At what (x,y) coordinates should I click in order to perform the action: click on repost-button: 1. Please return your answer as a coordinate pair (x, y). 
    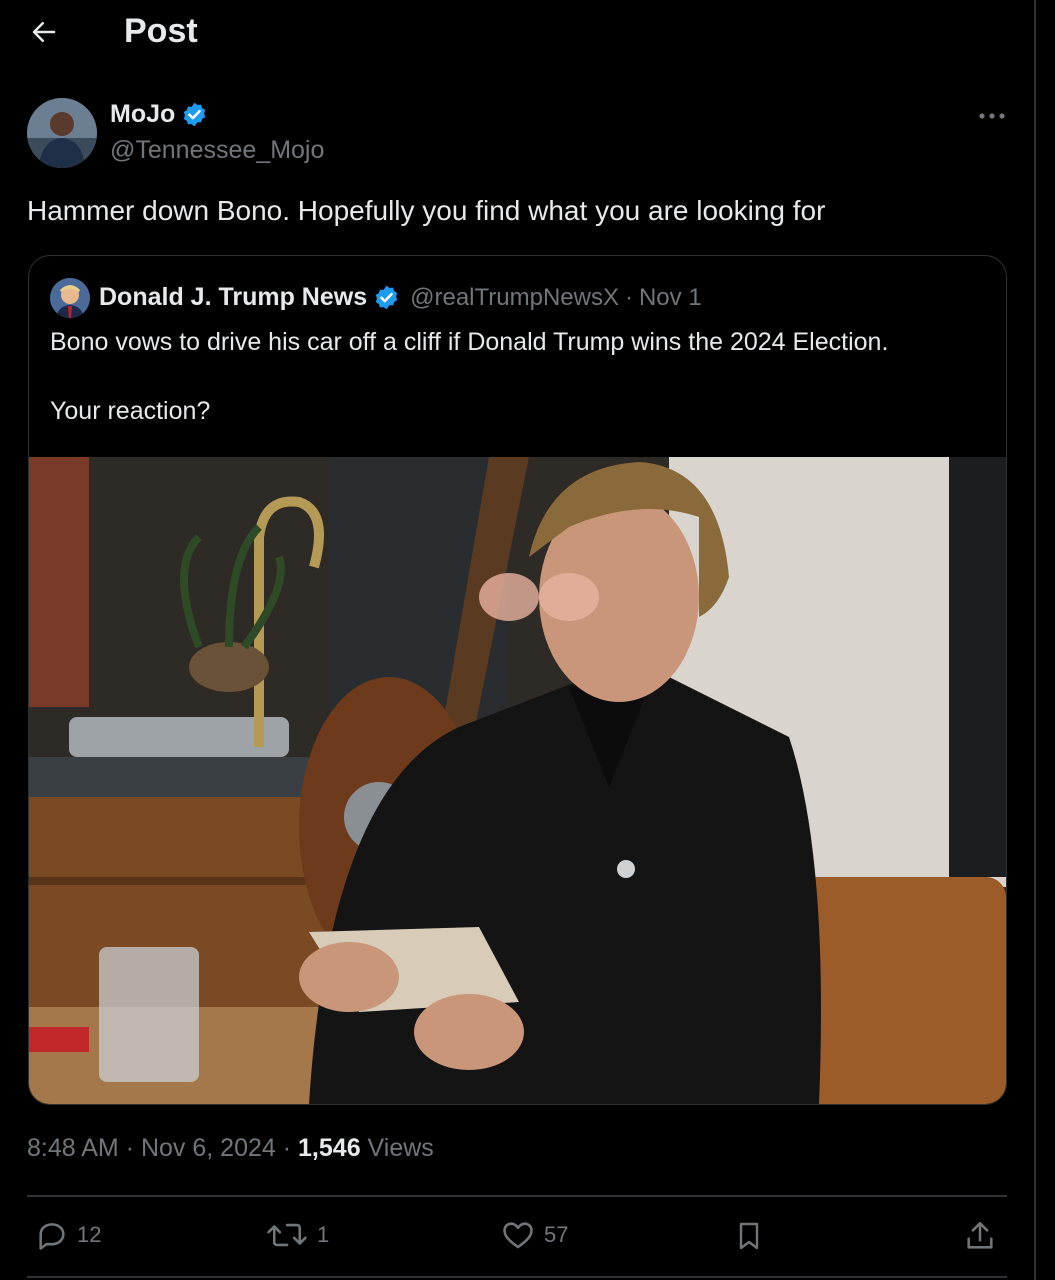
    Looking at the image, I should click on (297, 1235).